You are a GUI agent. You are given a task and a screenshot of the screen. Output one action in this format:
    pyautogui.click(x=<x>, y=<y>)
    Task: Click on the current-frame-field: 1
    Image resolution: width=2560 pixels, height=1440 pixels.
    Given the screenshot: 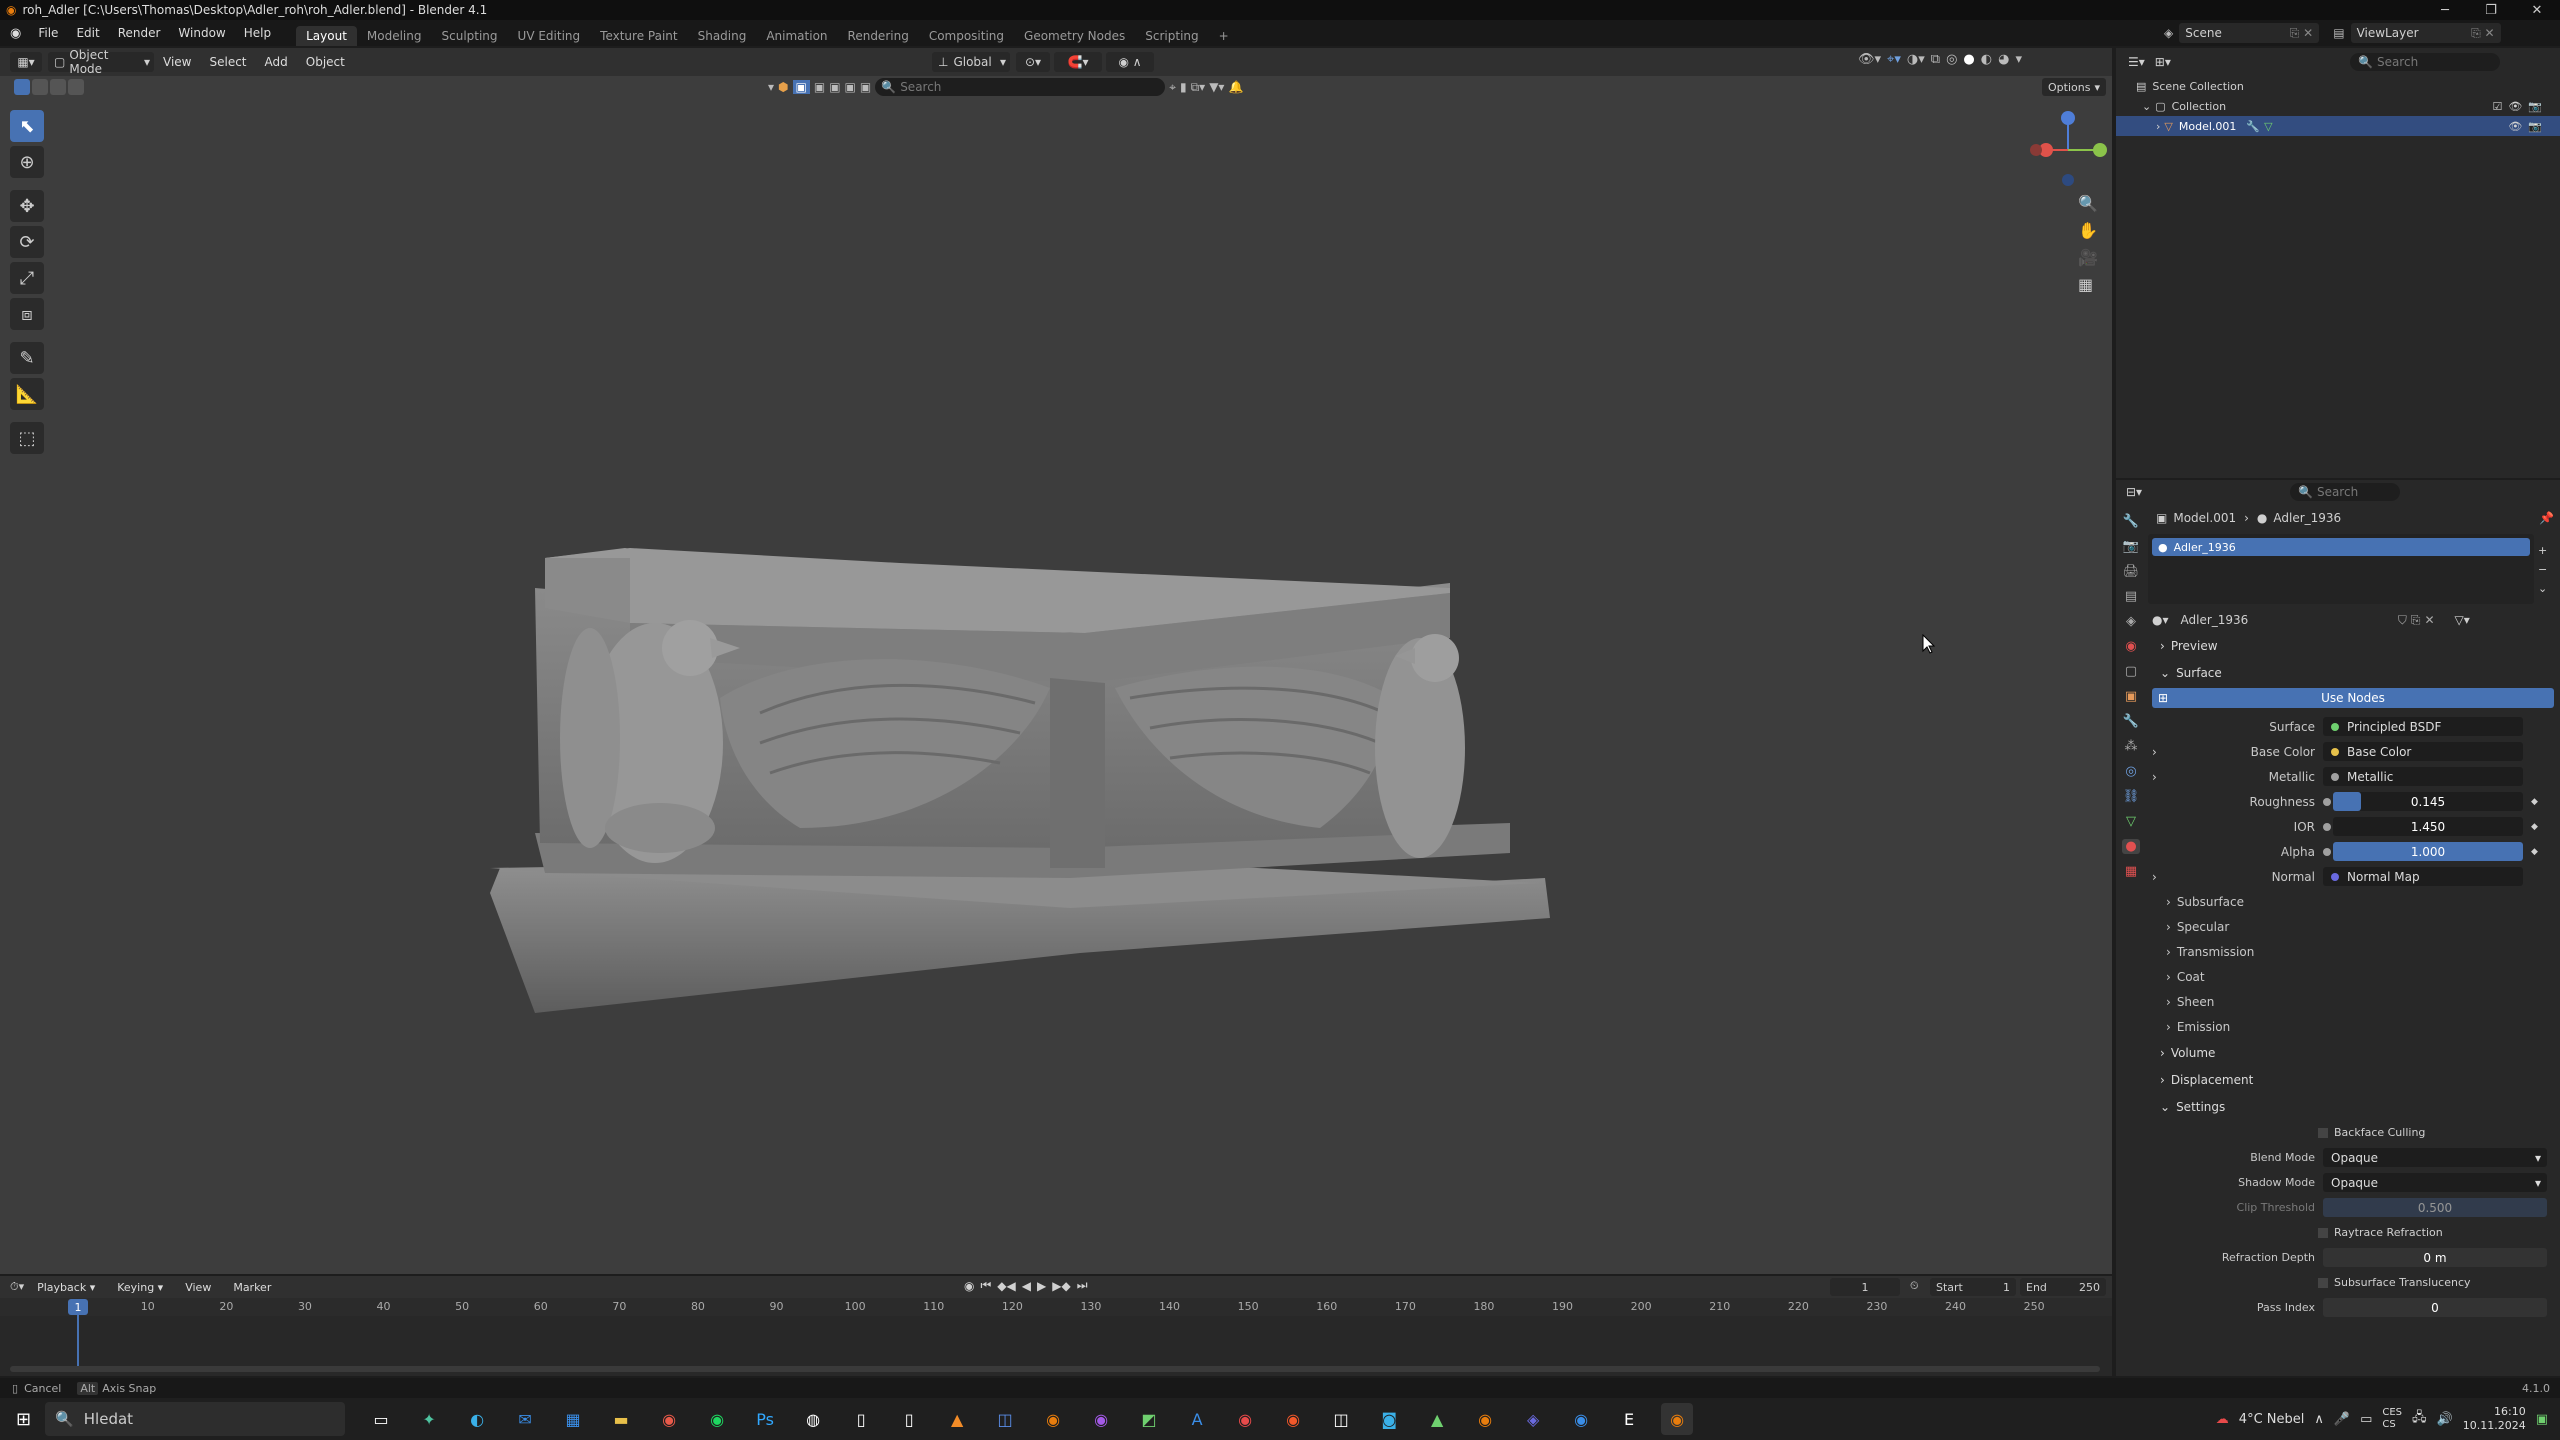 What is the action you would take?
    pyautogui.click(x=1865, y=1287)
    